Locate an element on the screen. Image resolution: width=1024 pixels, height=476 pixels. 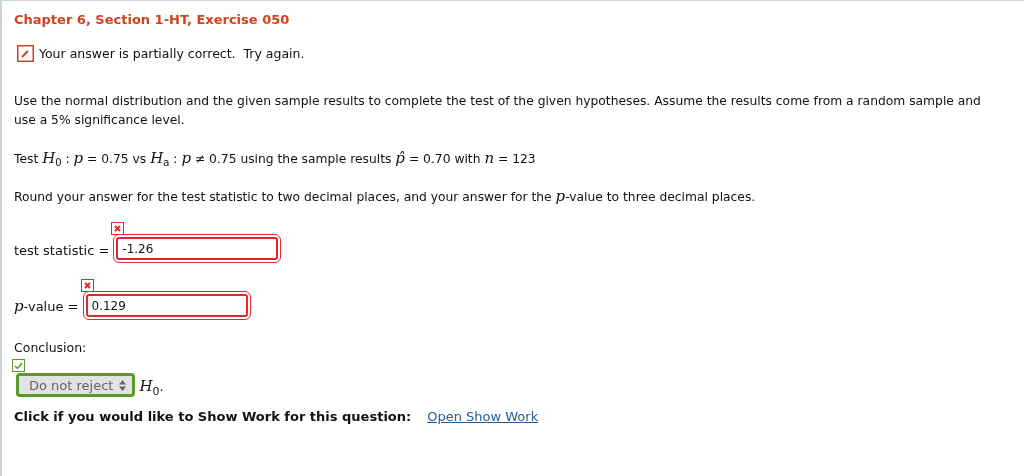
answer-label: p-value = is located at coordinates (46, 306).